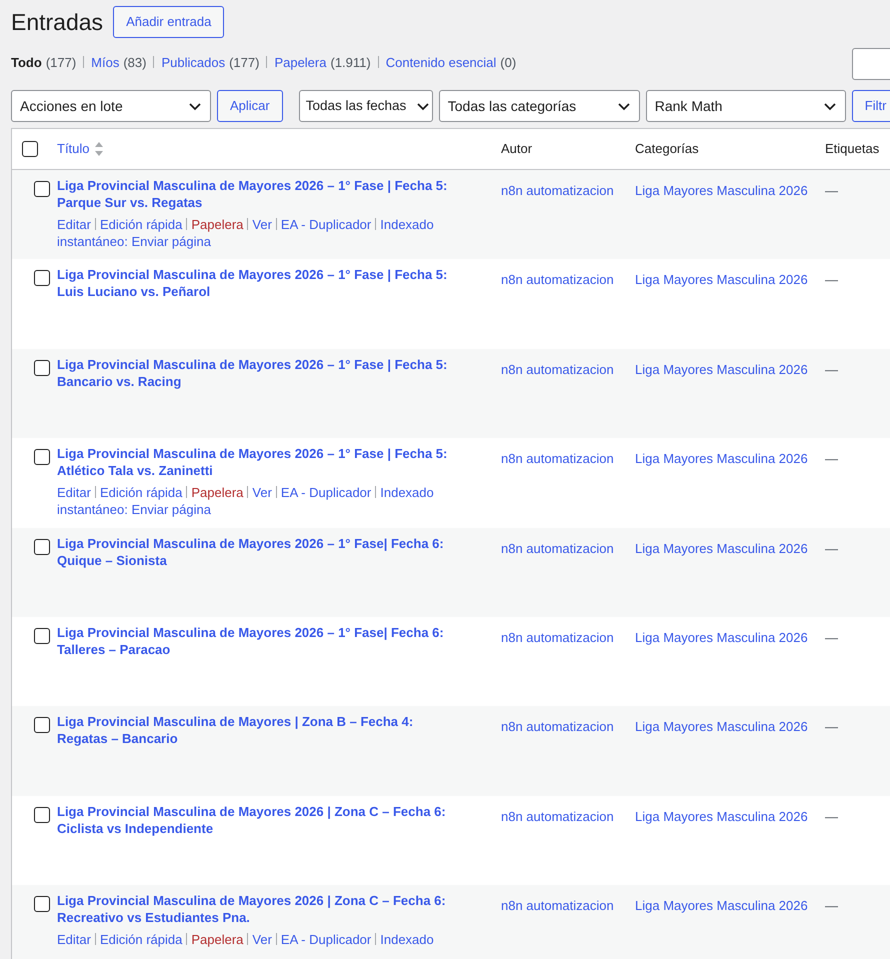  I want to click on view-filter-link: Publicados, so click(193, 62).